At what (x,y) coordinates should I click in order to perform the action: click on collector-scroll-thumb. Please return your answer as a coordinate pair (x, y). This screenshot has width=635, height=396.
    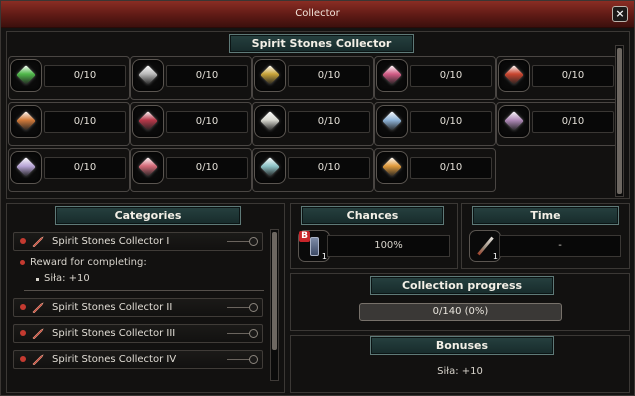
    Looking at the image, I should click on (619, 121).